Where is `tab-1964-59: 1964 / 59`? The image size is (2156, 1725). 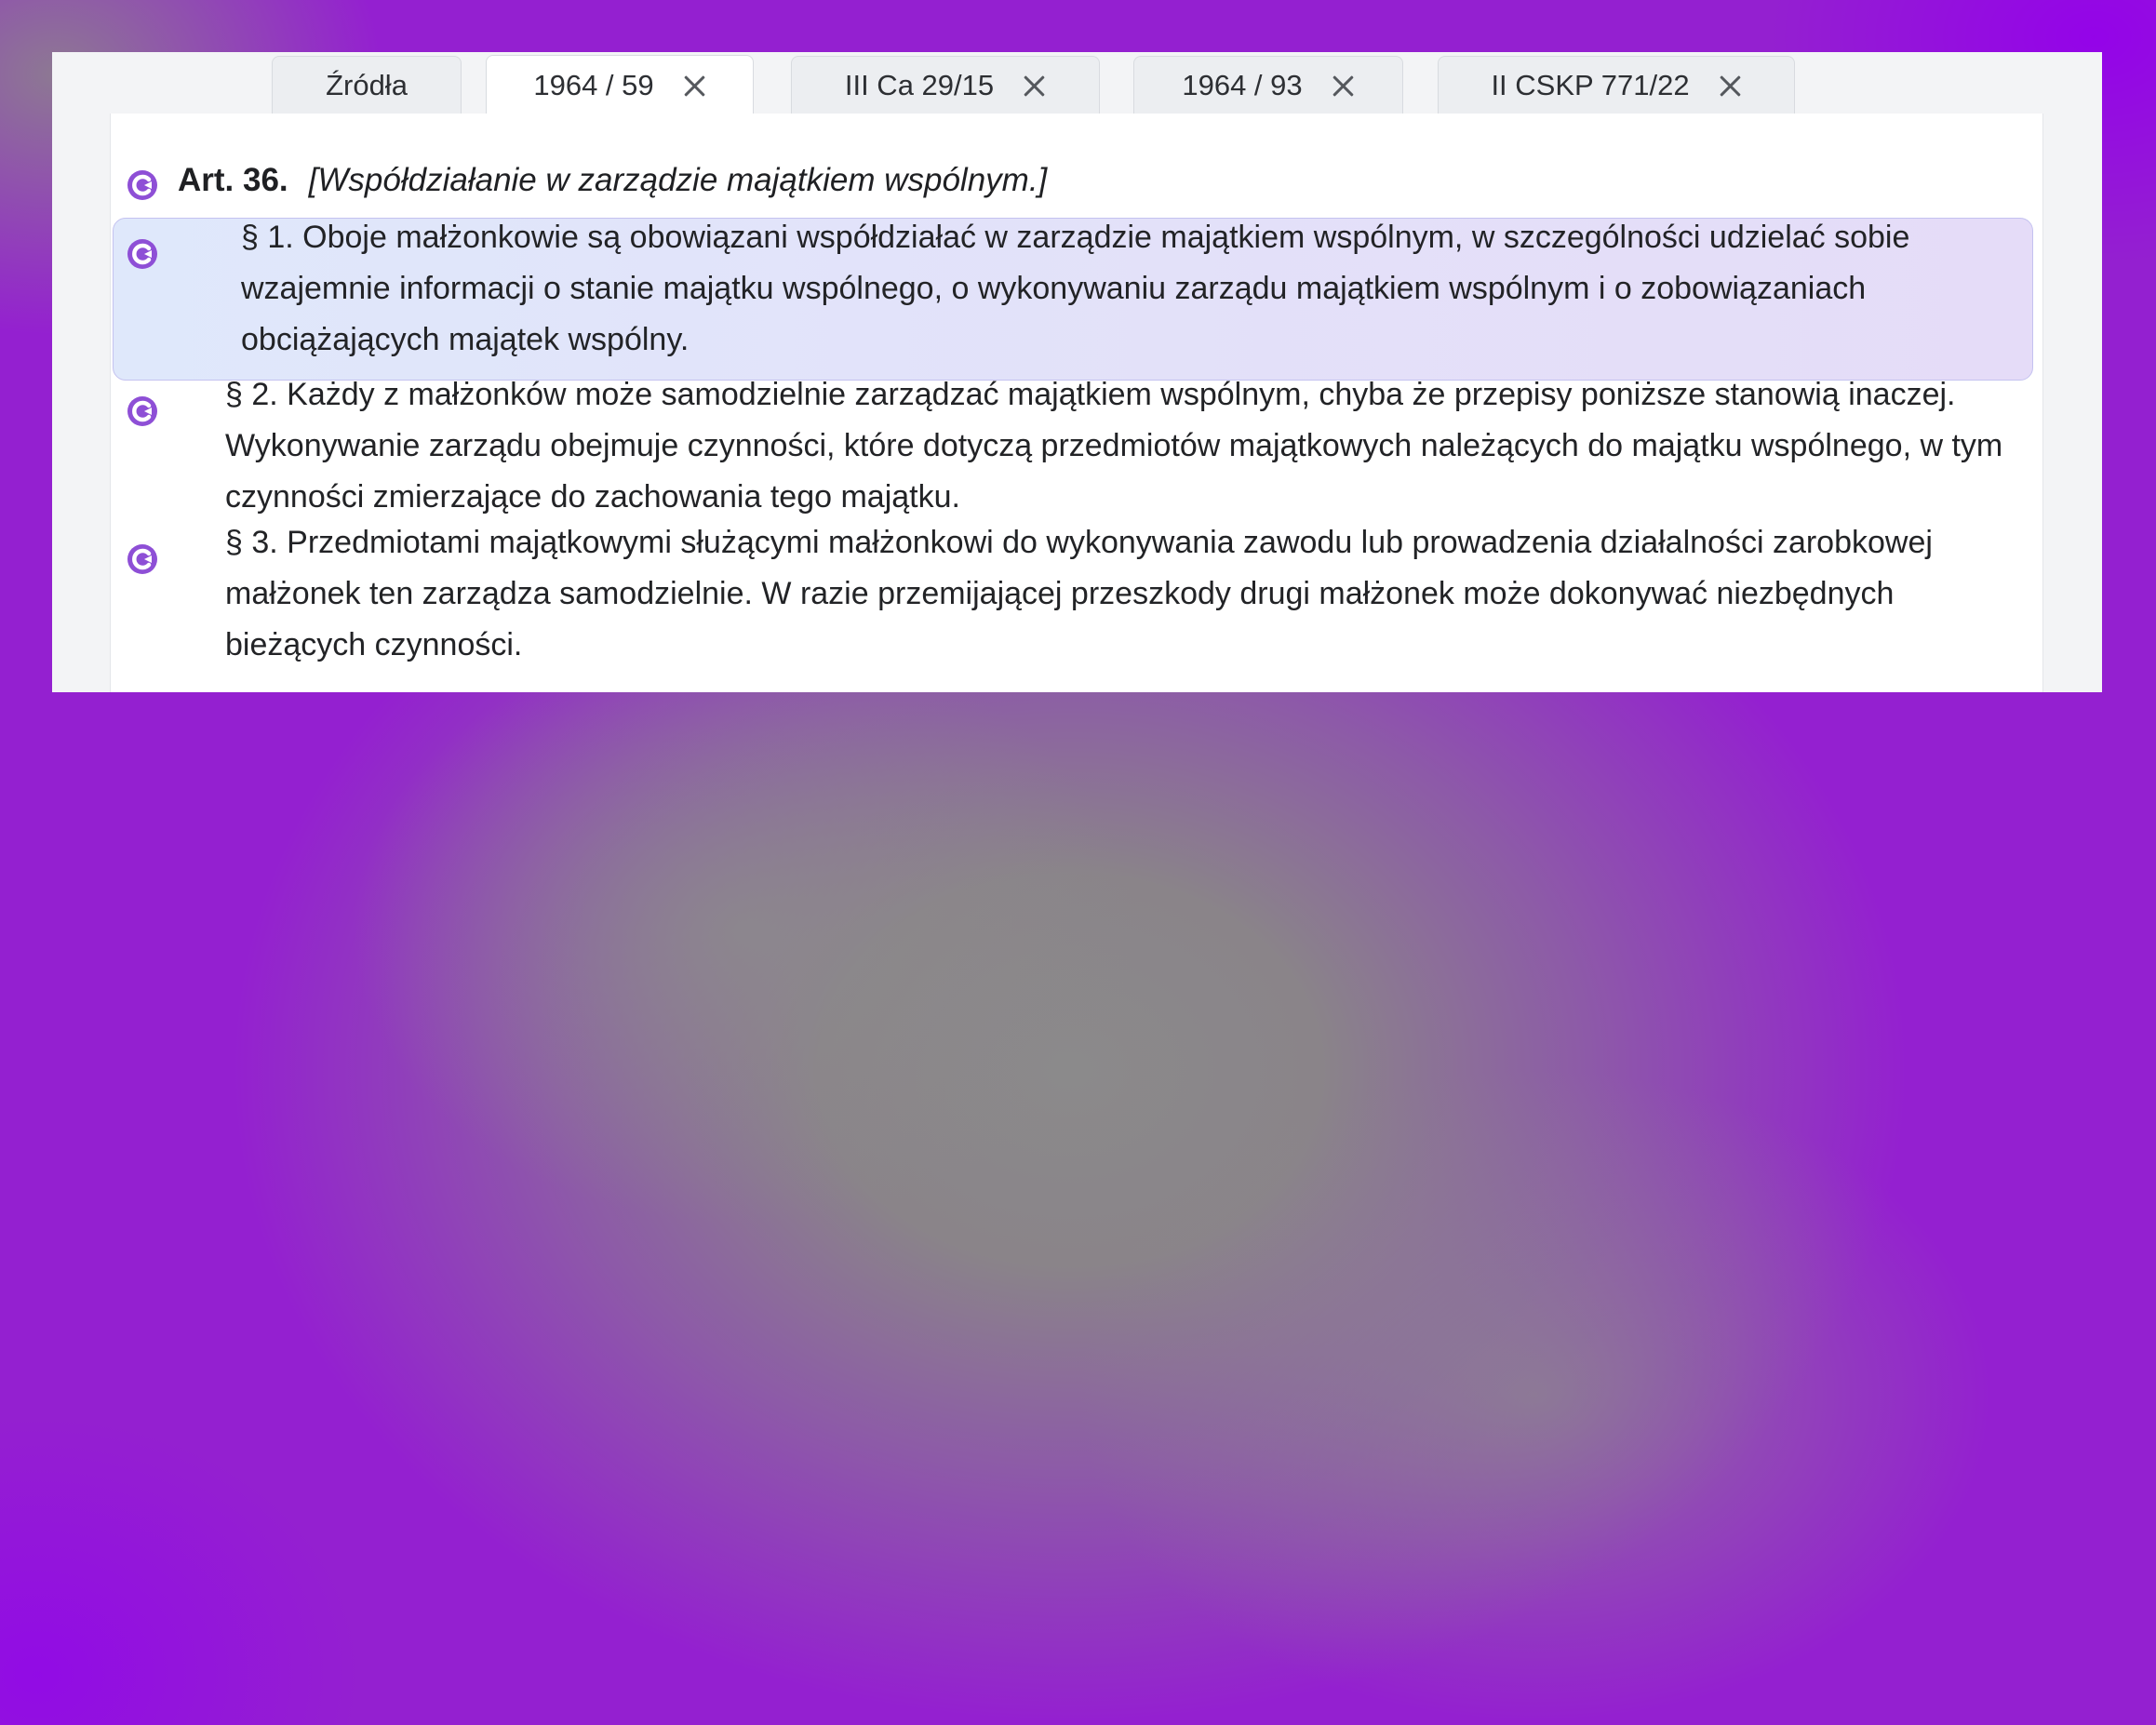 tab-1964-59: 1964 / 59 is located at coordinates (620, 84).